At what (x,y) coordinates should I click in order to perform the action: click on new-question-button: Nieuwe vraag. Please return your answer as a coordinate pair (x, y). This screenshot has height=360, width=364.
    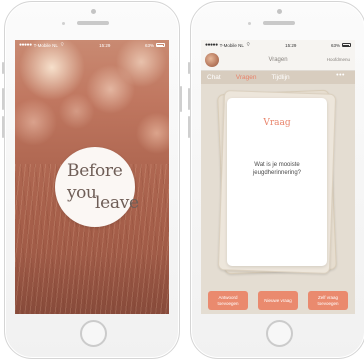
    Looking at the image, I should click on (278, 300).